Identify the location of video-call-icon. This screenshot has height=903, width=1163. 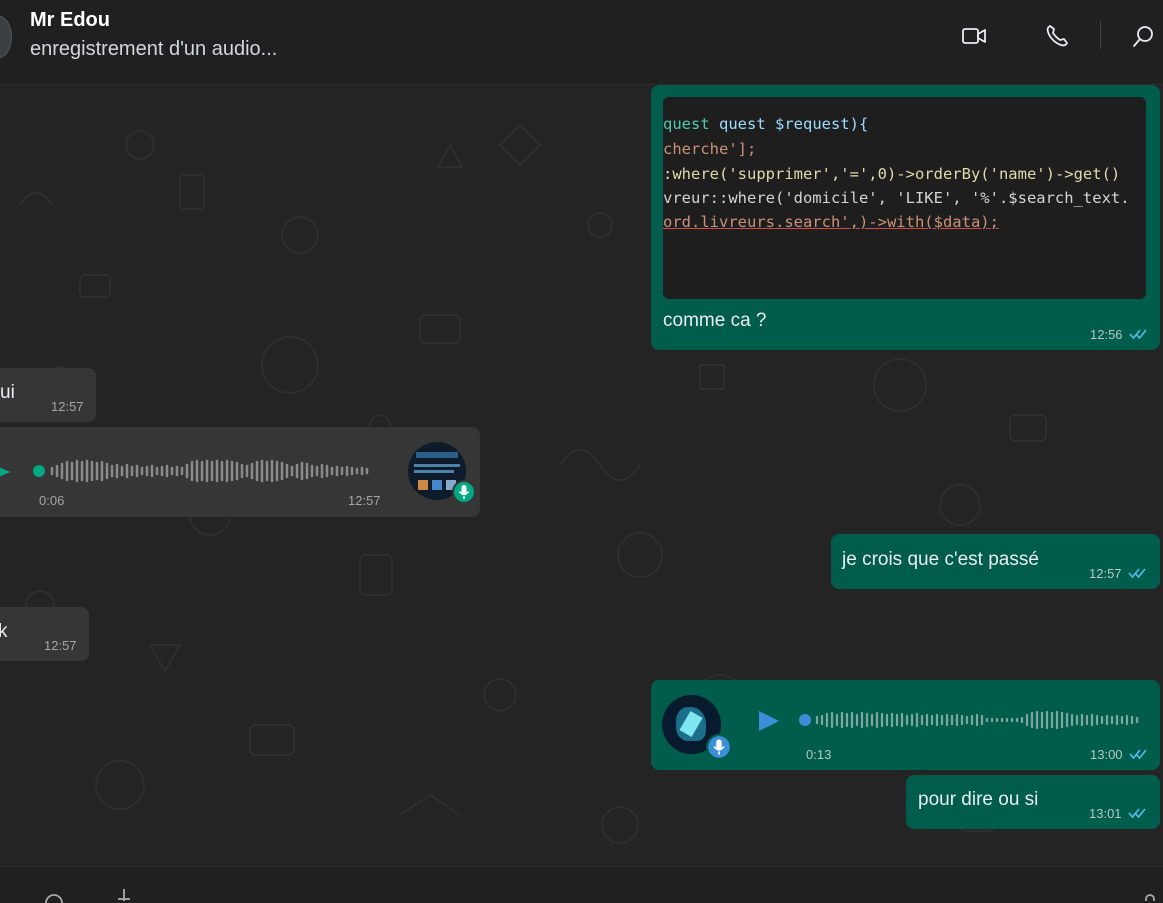
(974, 36).